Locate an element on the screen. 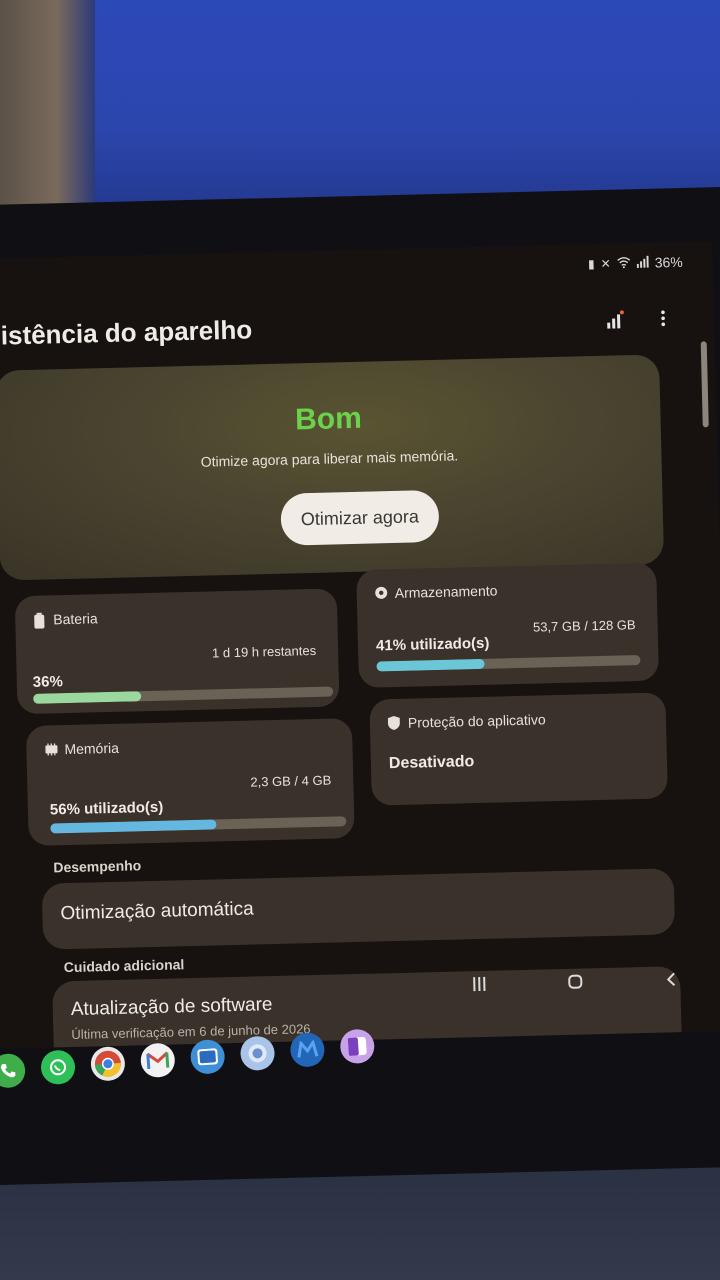 Image resolution: width=720 pixels, height=1280 pixels. battery-icon is located at coordinates (39, 620).